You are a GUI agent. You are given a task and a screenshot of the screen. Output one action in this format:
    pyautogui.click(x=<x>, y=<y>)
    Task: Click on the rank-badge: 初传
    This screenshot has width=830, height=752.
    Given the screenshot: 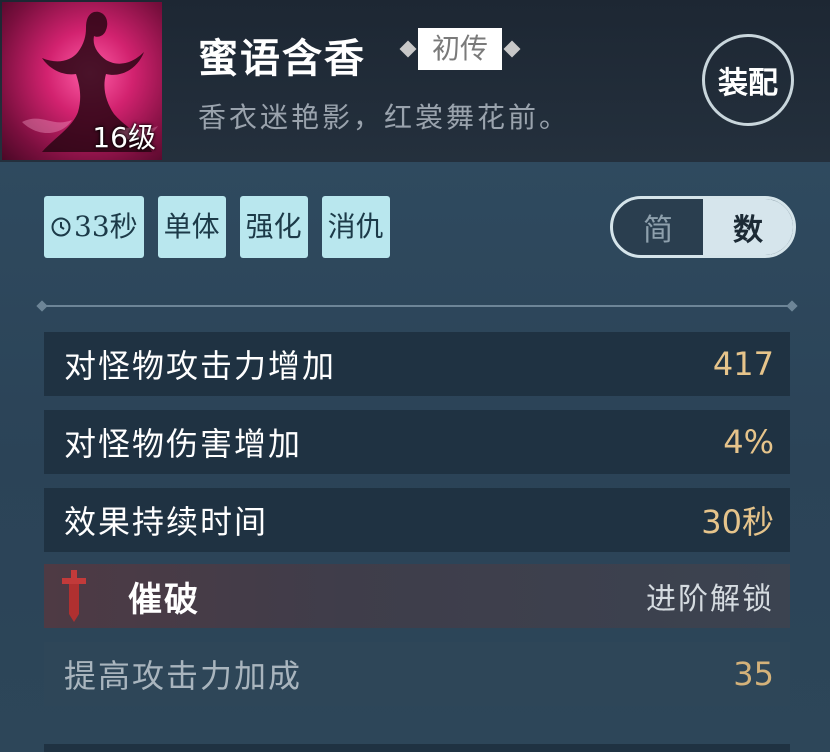 What is the action you would take?
    pyautogui.click(x=460, y=49)
    